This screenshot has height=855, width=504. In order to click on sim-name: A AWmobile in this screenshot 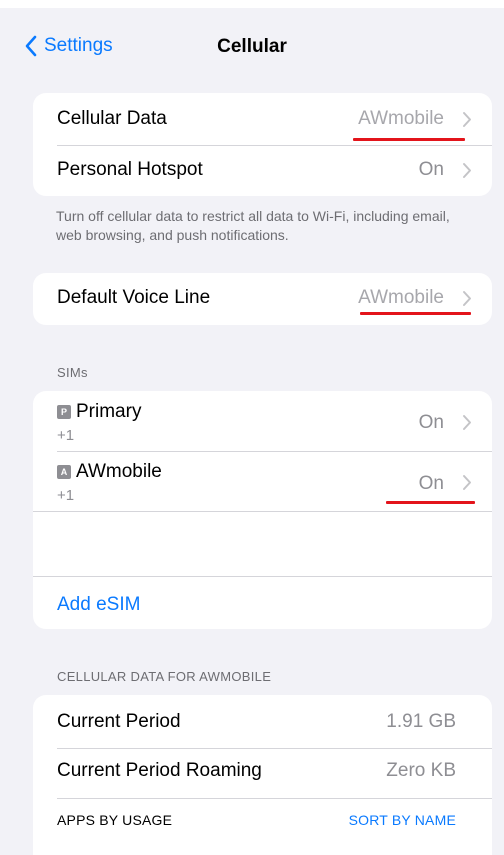, I will do `click(109, 472)`.